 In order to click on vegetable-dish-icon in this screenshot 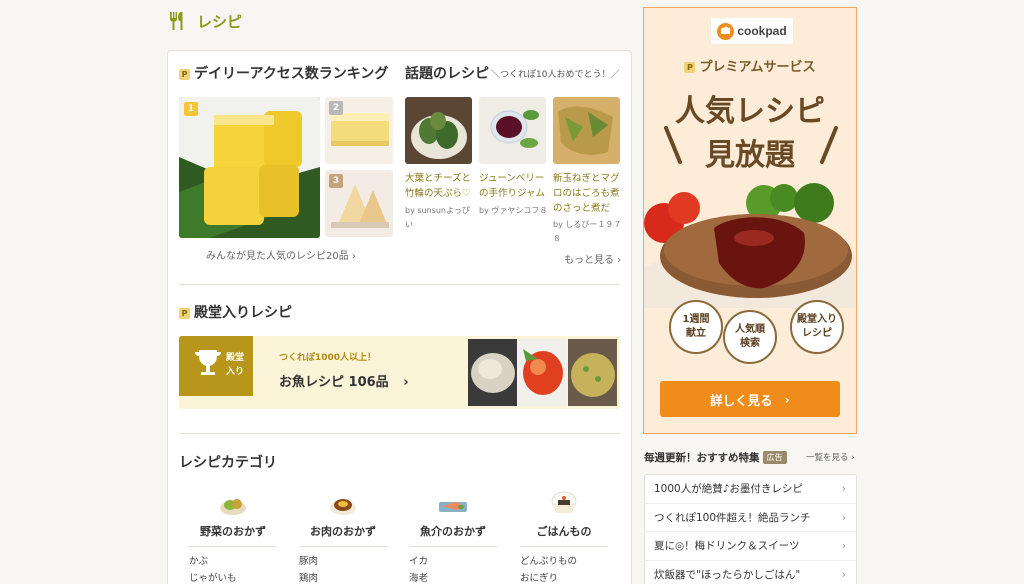, I will do `click(233, 507)`.